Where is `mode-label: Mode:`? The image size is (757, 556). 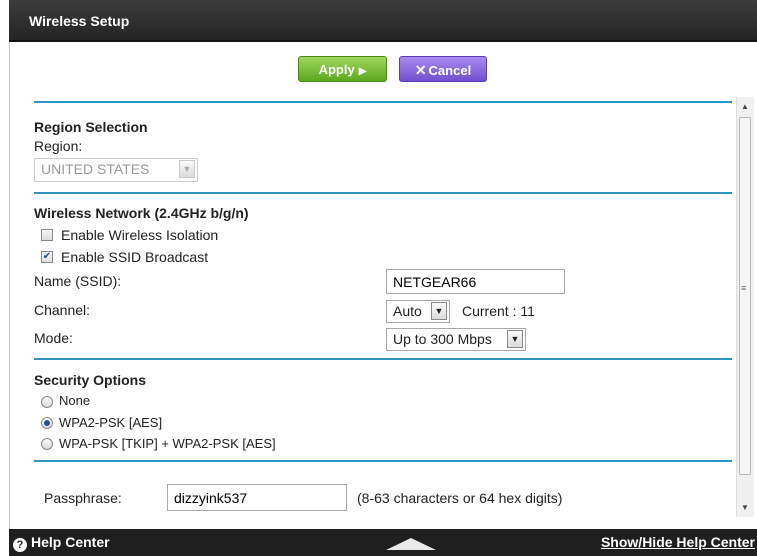
mode-label: Mode: is located at coordinates (53, 338).